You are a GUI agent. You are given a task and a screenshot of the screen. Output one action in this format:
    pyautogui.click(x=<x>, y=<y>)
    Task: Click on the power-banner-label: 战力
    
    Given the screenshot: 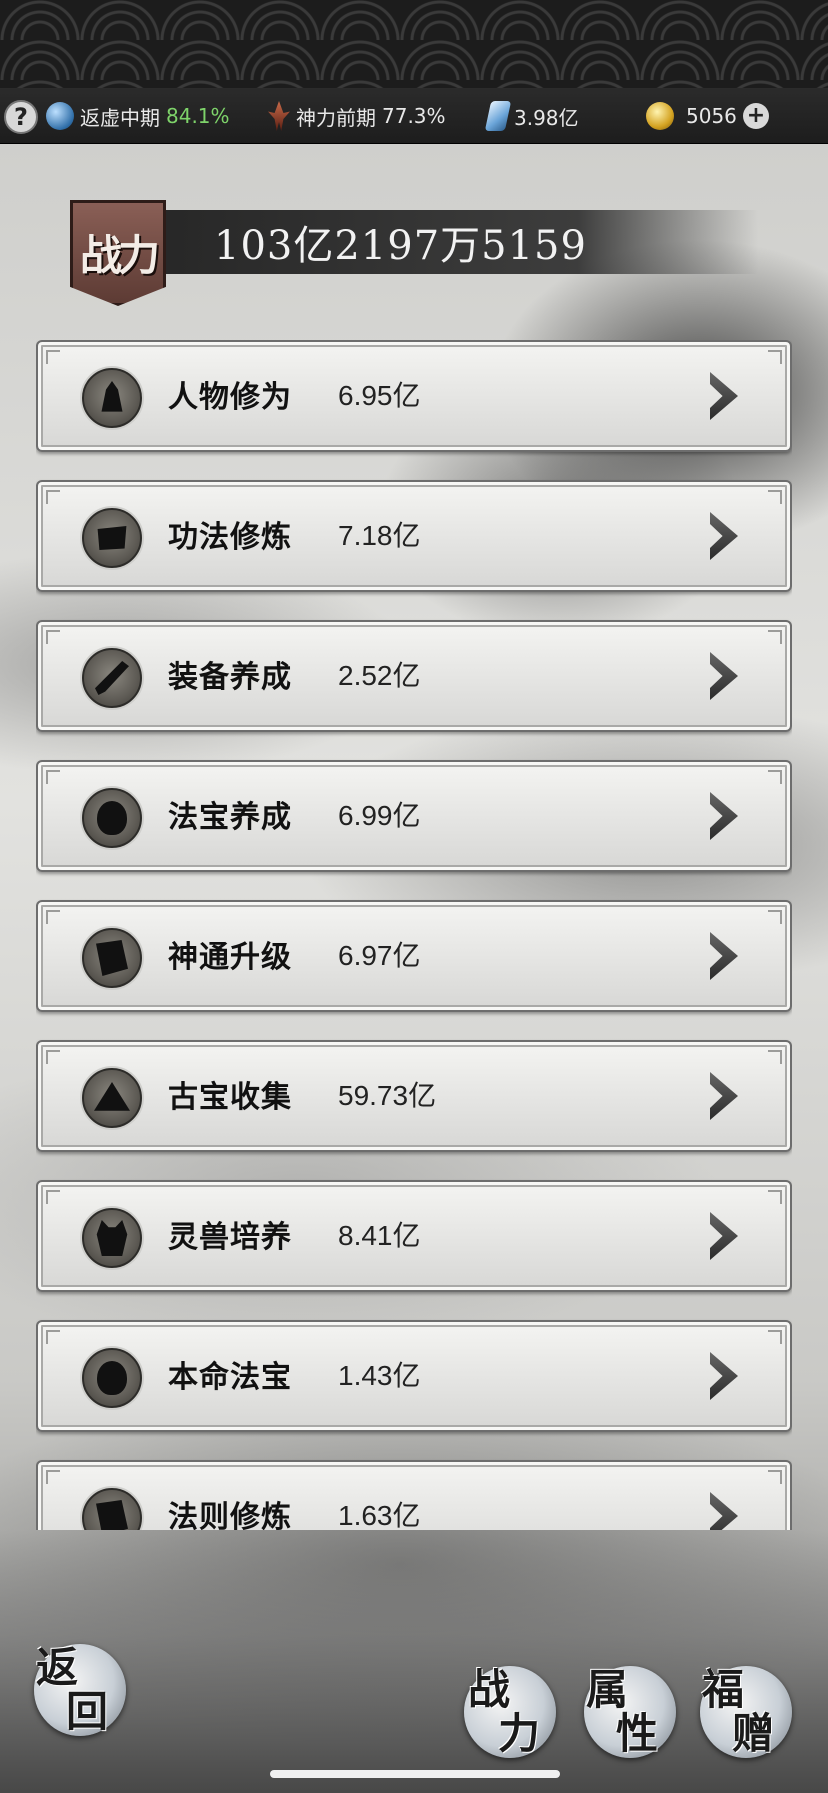 What is the action you would take?
    pyautogui.click(x=119, y=256)
    